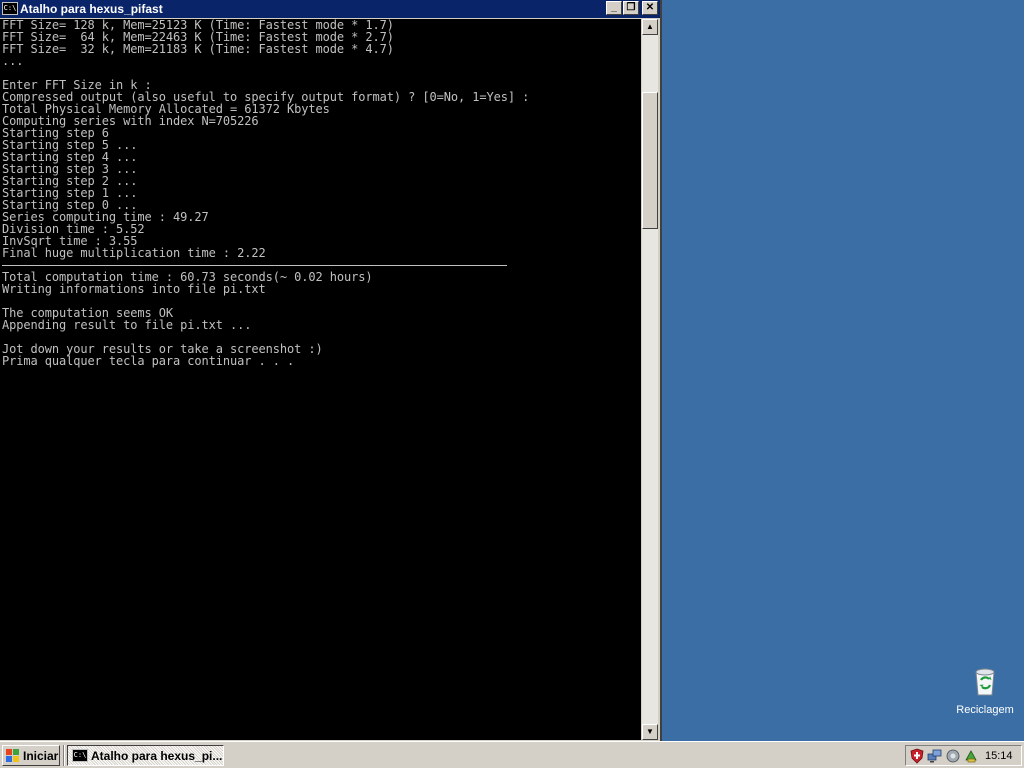 This screenshot has width=1024, height=768. I want to click on system-tray: 15:14, so click(963, 755).